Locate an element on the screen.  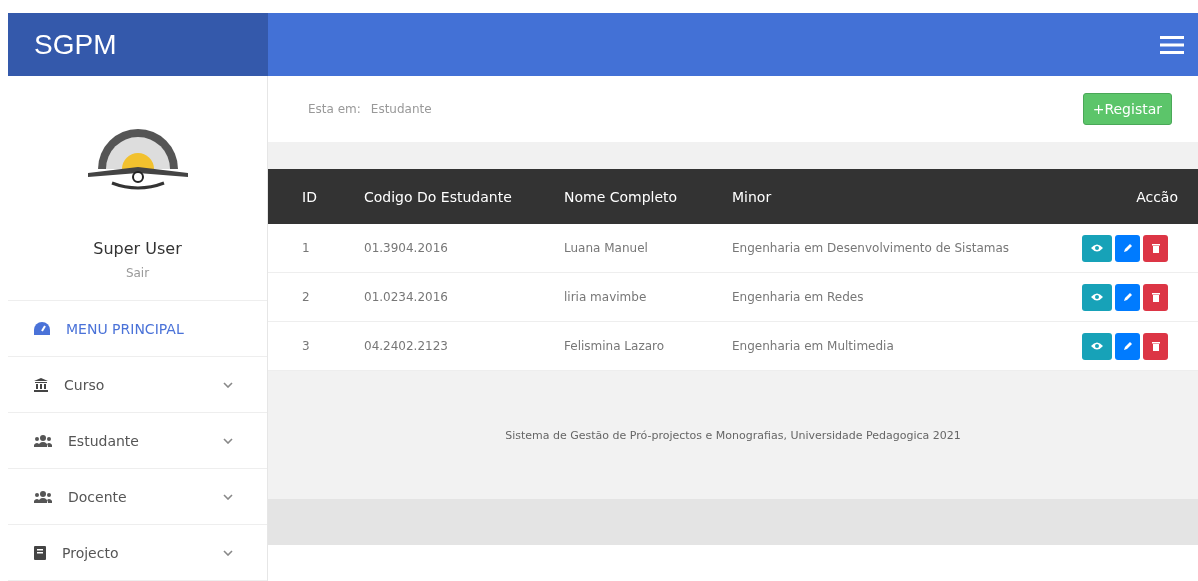
table-cell: 01.0234.2016 is located at coordinates (464, 297).